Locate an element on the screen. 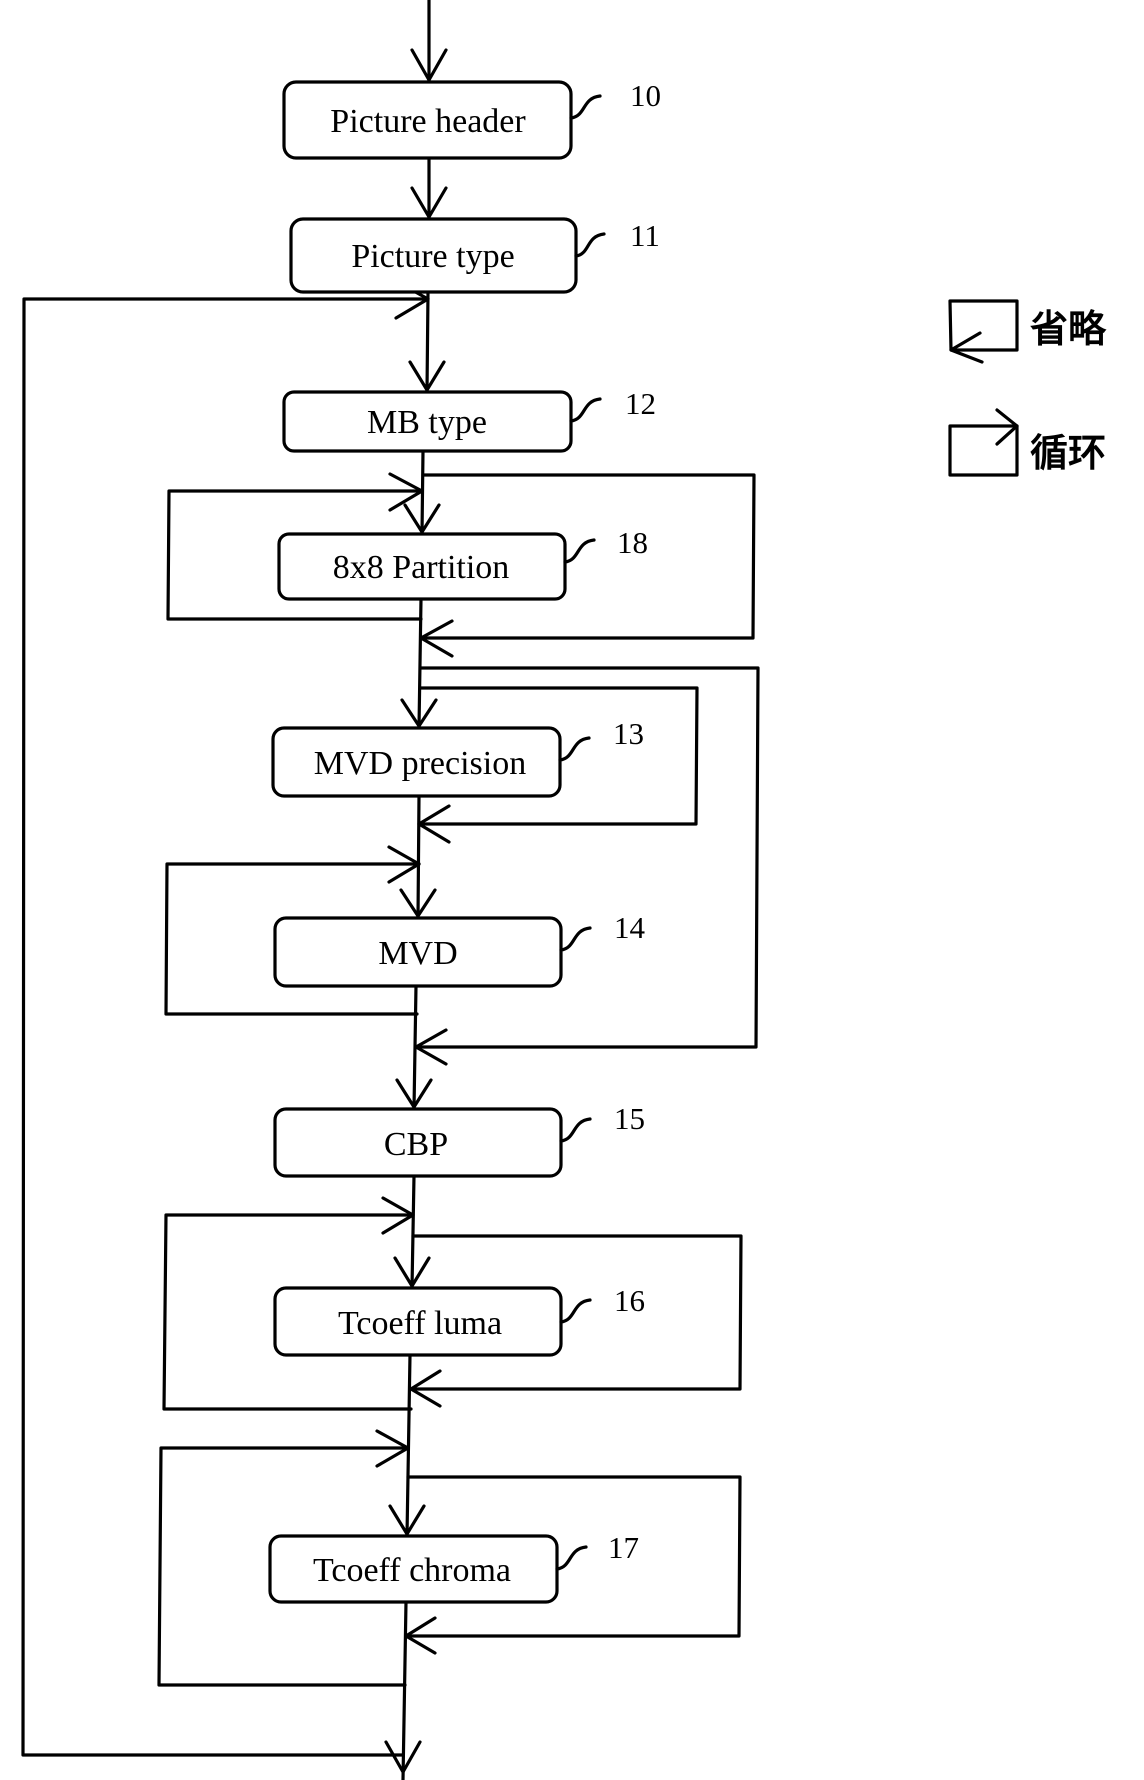 Image resolution: width=1144 pixels, height=1780 pixels. skip-arrow-icon is located at coordinates (983, 331).